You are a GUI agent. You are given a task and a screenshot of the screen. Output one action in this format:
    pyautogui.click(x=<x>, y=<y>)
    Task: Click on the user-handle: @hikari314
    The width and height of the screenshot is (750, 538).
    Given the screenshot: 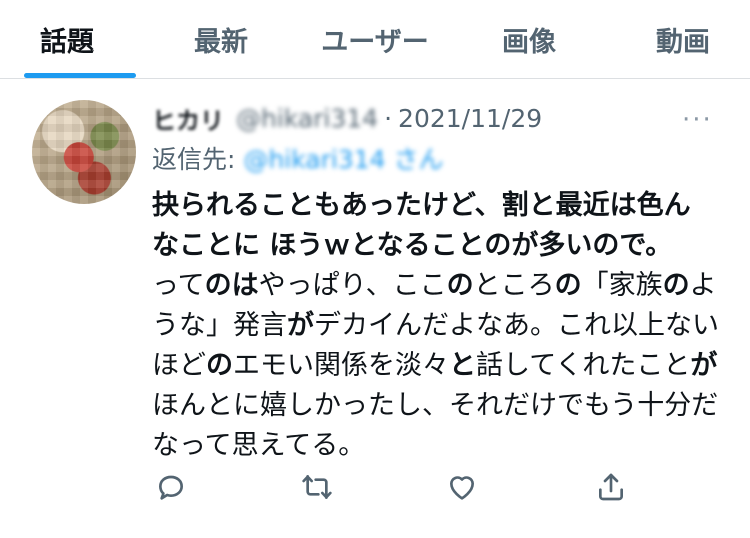 What is the action you would take?
    pyautogui.click(x=307, y=118)
    